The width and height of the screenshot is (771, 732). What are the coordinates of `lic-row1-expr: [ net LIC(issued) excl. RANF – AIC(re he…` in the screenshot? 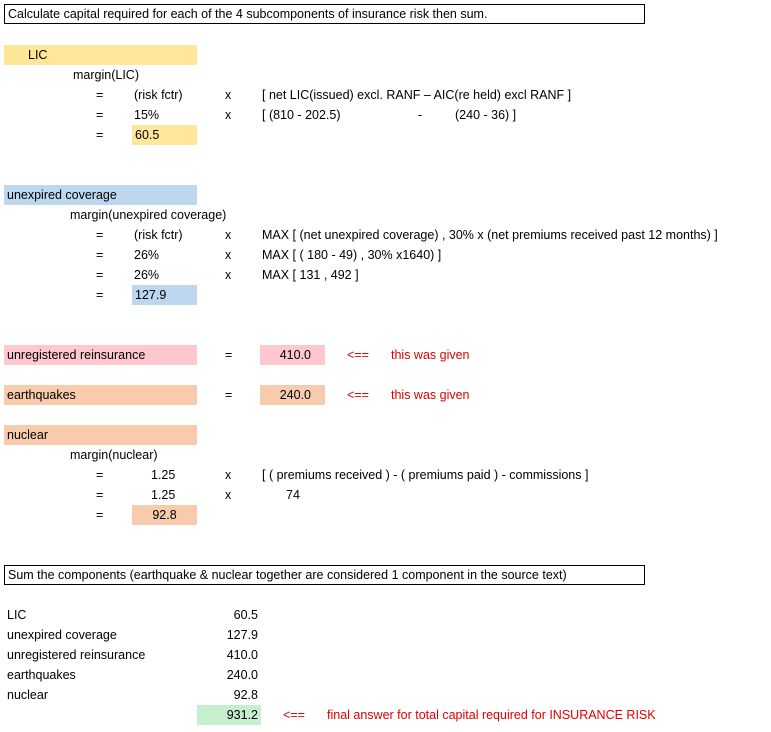 It's located at (417, 95).